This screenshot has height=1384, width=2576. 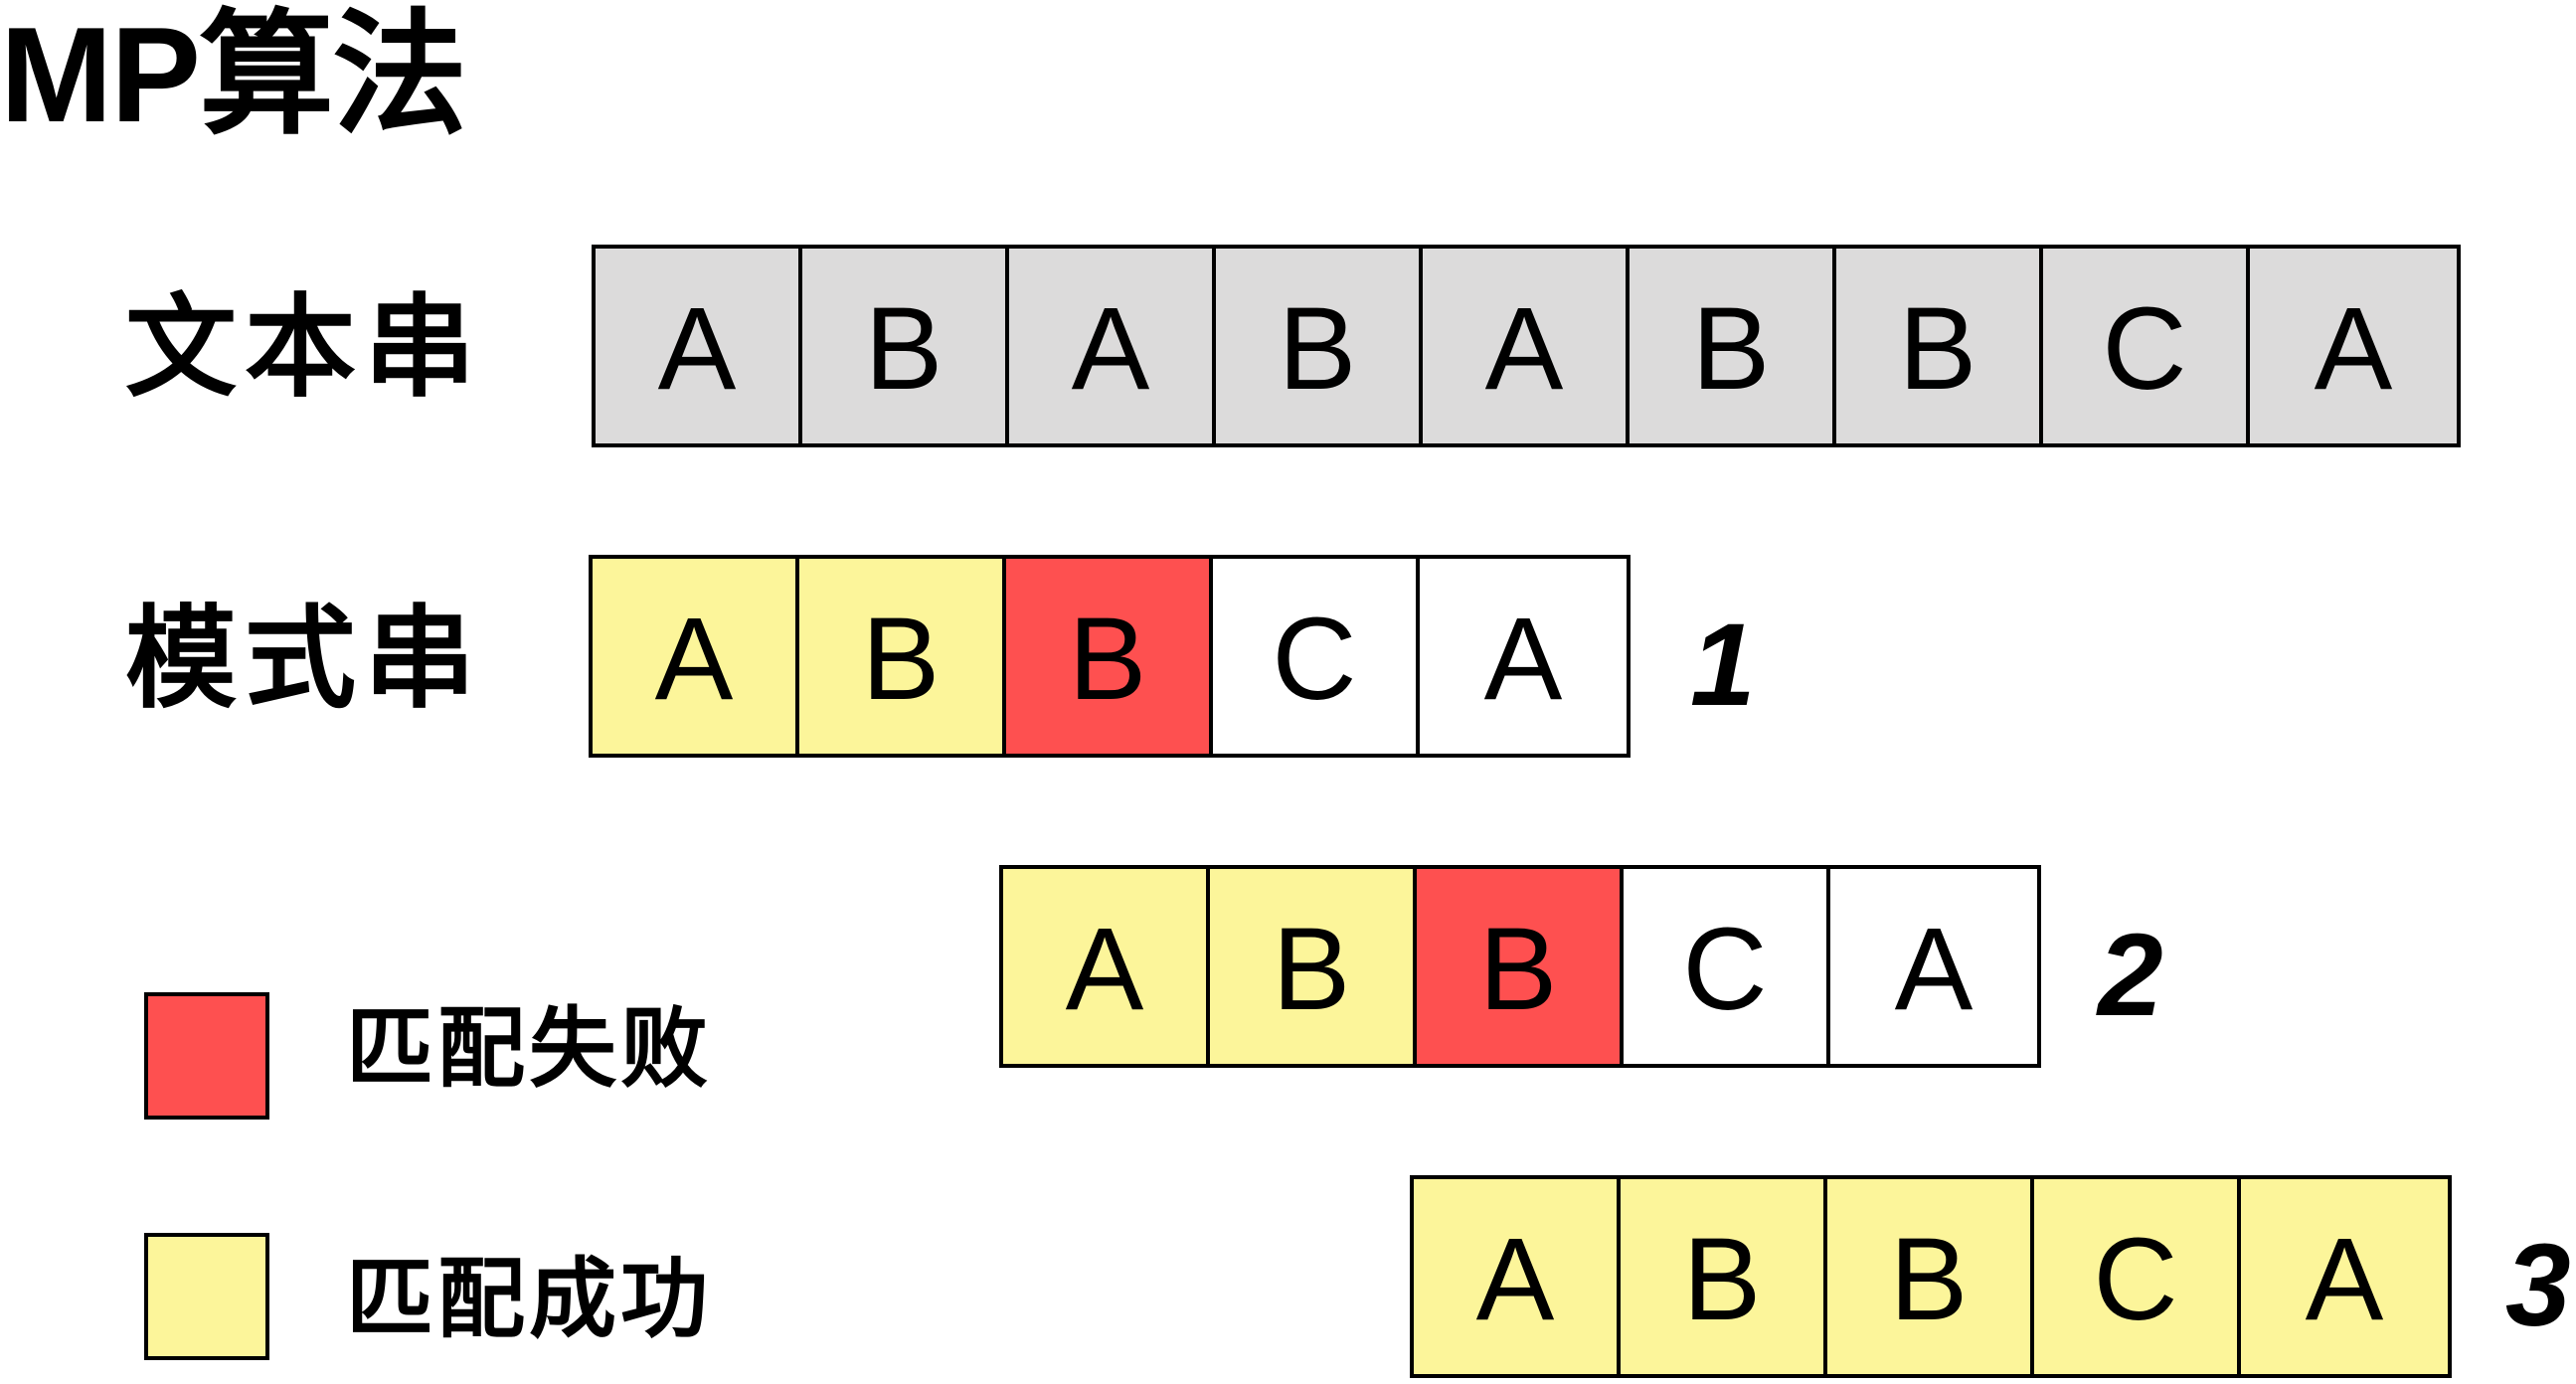 I want to click on legend-label-fail: 匹配失败, so click(x=529, y=1048).